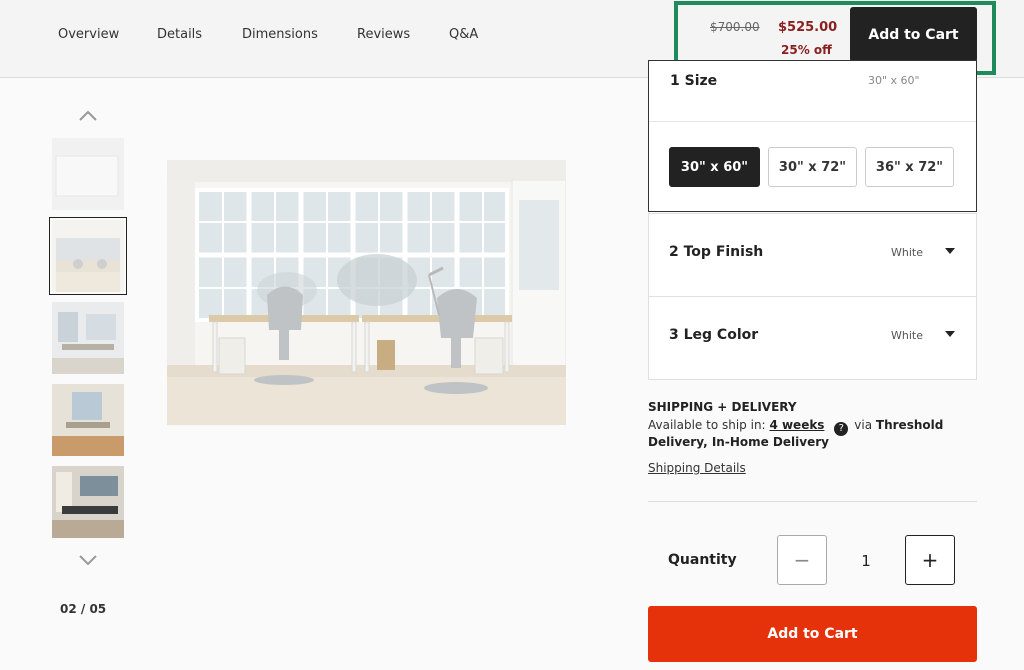 This screenshot has height=670, width=1024. I want to click on top-finish-accordion: 2 Top Finish White, so click(812, 255).